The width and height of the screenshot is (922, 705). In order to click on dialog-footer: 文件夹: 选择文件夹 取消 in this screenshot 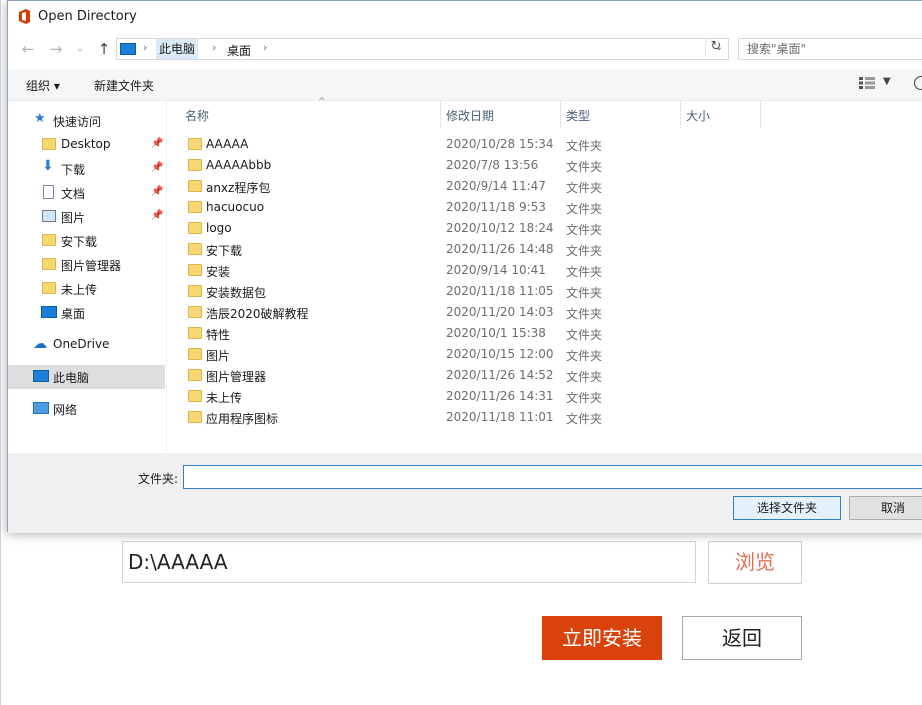, I will do `click(465, 493)`.